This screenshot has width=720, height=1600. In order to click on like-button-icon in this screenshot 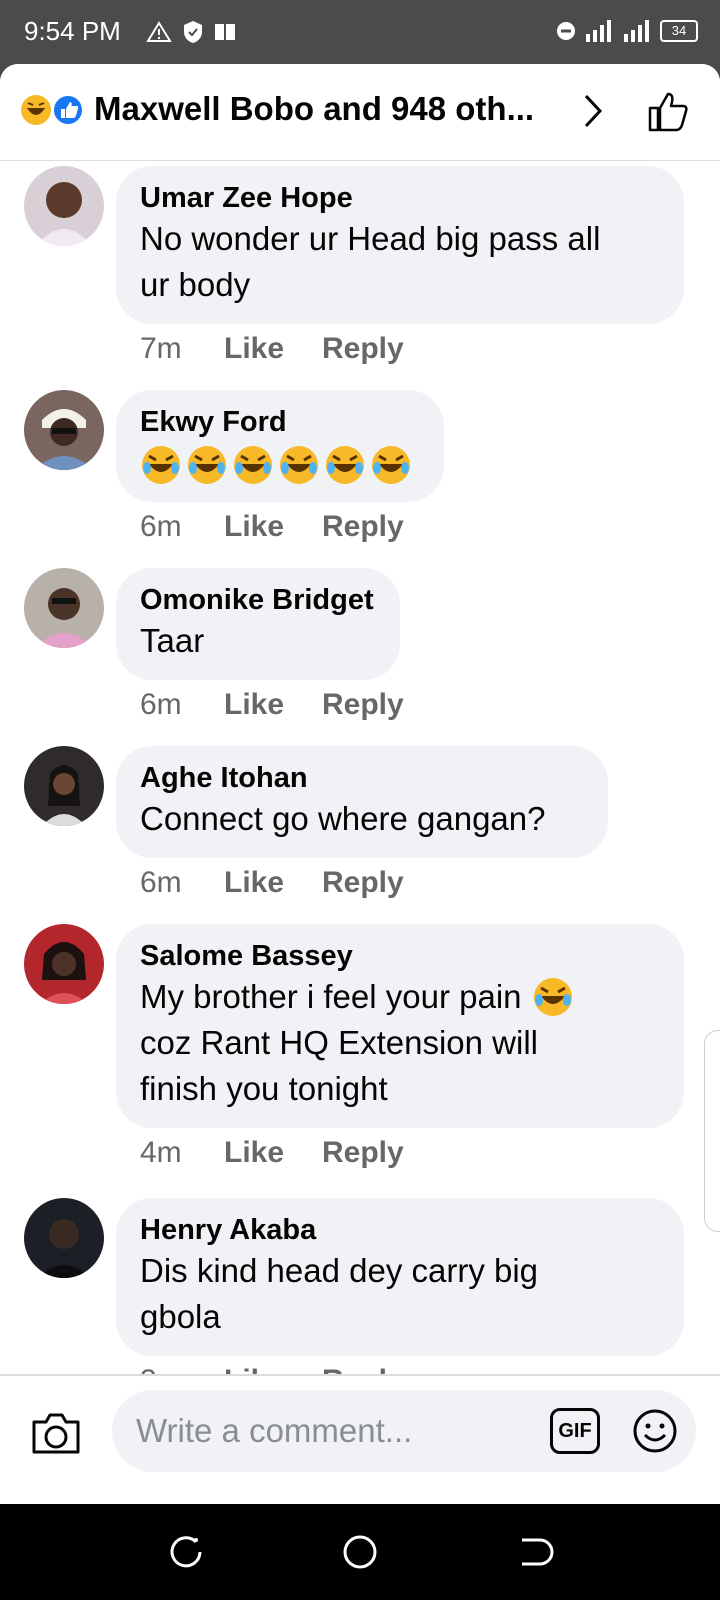, I will do `click(668, 112)`.